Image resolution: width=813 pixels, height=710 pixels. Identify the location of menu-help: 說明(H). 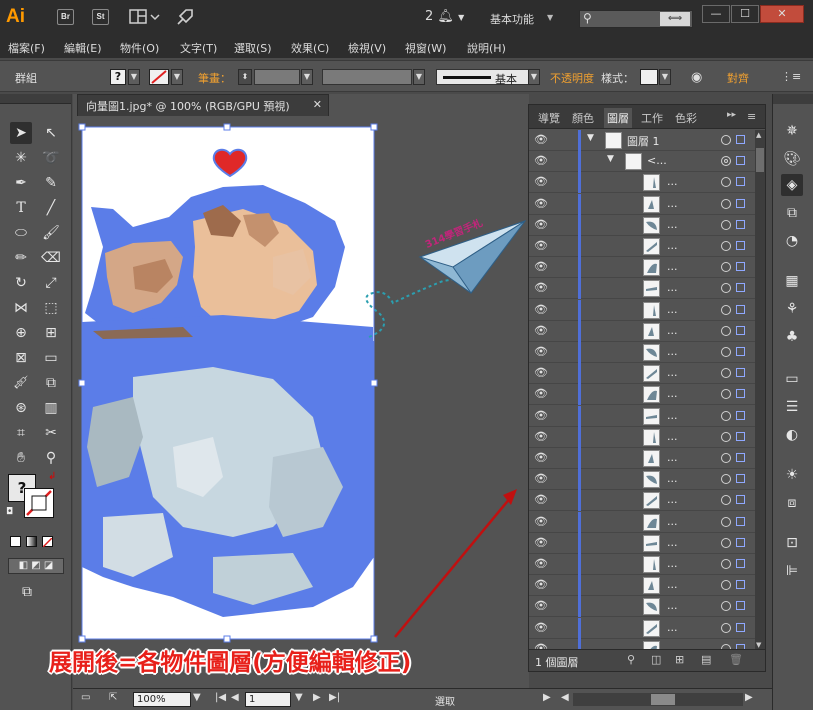
(486, 48).